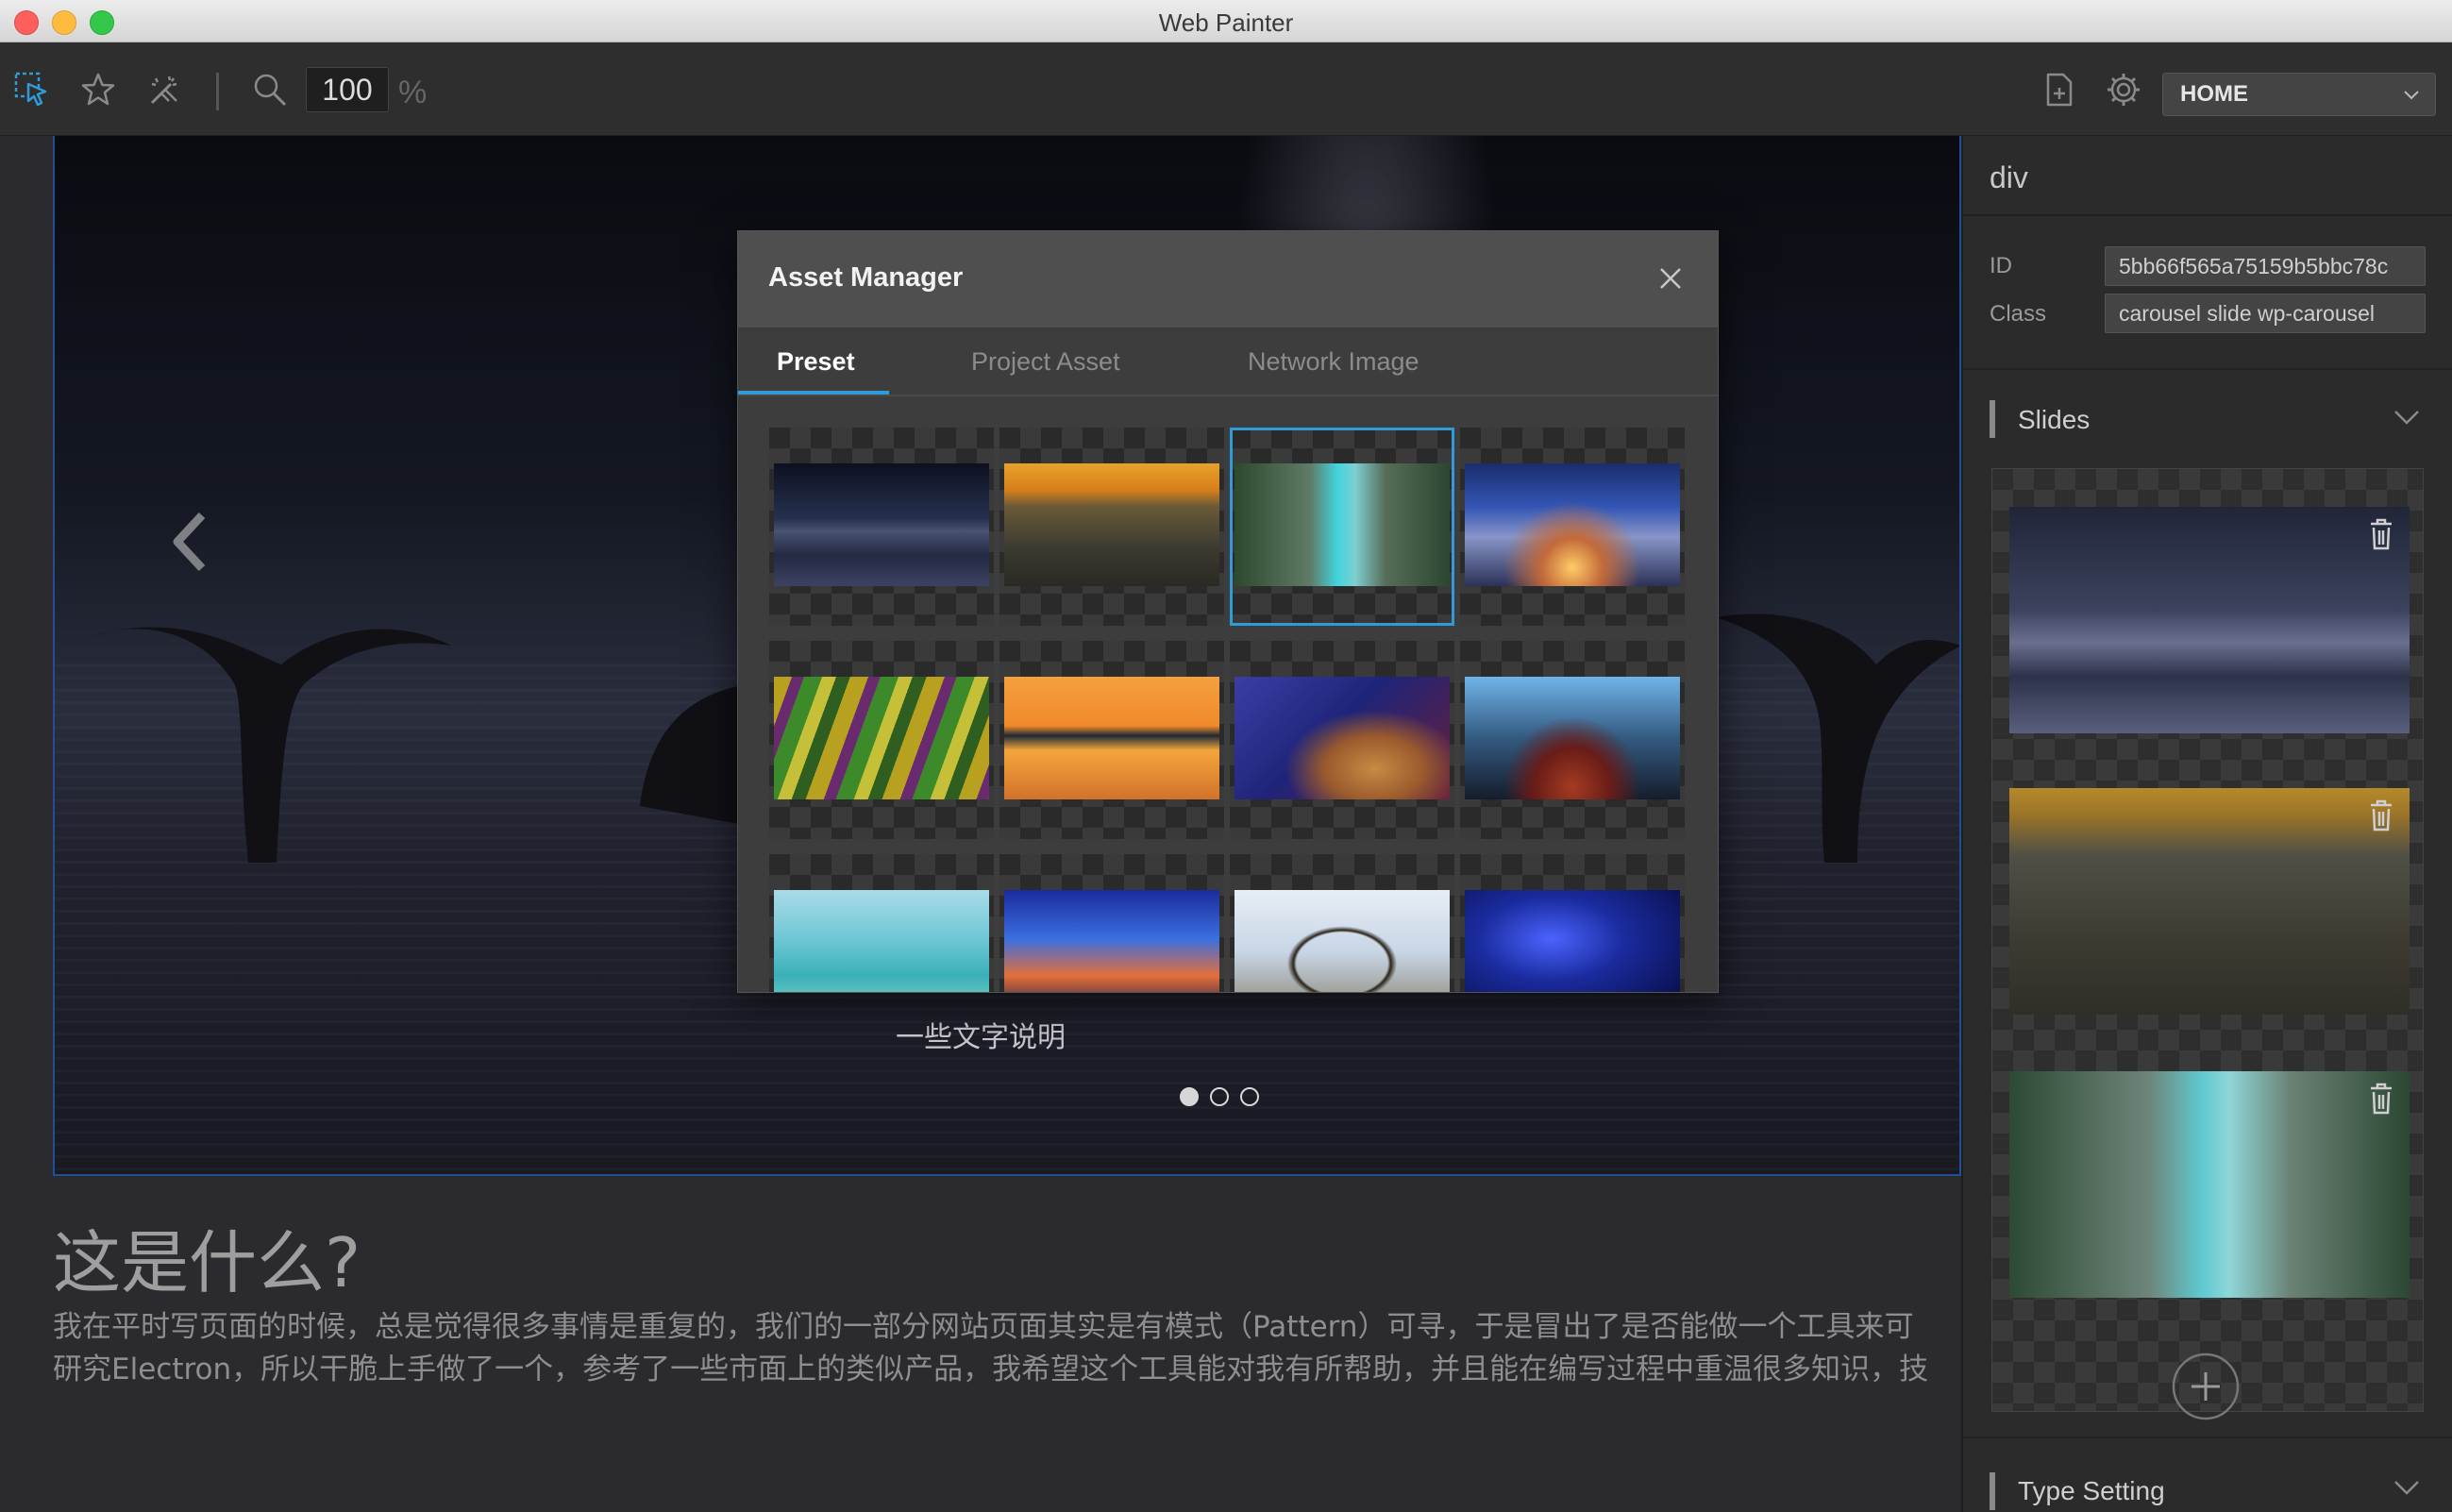 The width and height of the screenshot is (2452, 1512). I want to click on zoom-unit-label: %, so click(413, 92).